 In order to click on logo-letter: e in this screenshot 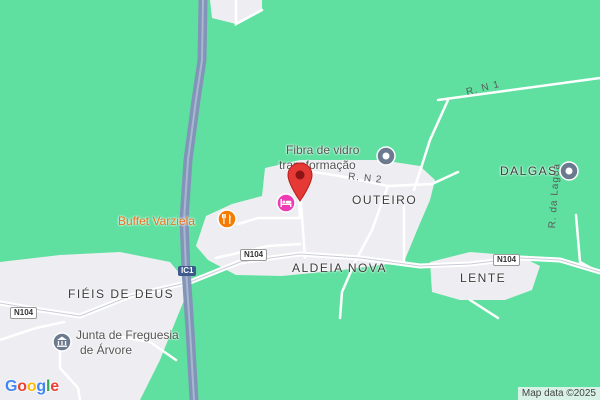, I will do `click(54, 386)`.